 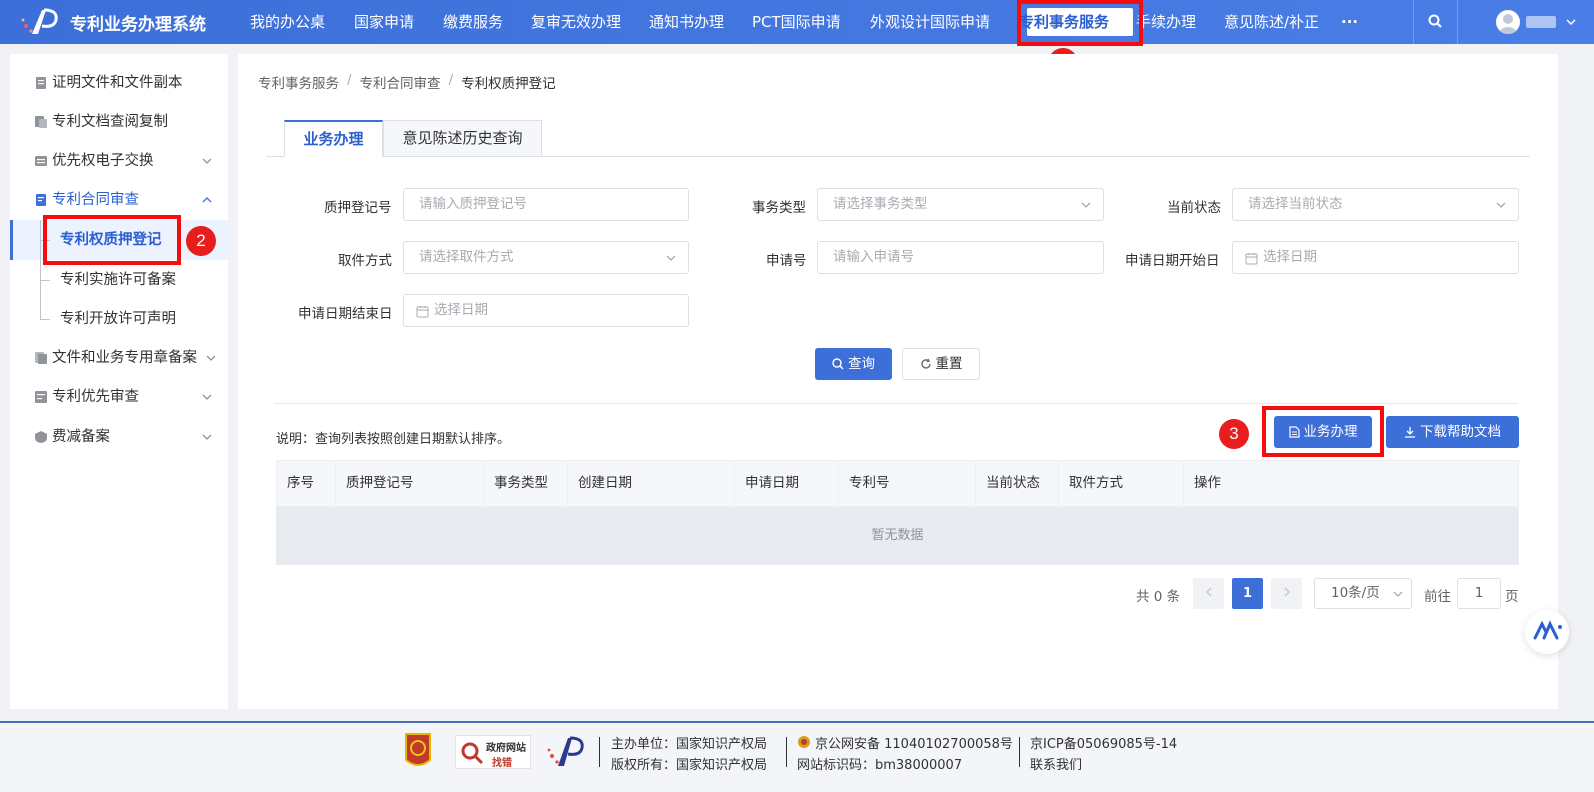 What do you see at coordinates (384, 22) in the screenshot?
I see `nav-national-application: 国家申请` at bounding box center [384, 22].